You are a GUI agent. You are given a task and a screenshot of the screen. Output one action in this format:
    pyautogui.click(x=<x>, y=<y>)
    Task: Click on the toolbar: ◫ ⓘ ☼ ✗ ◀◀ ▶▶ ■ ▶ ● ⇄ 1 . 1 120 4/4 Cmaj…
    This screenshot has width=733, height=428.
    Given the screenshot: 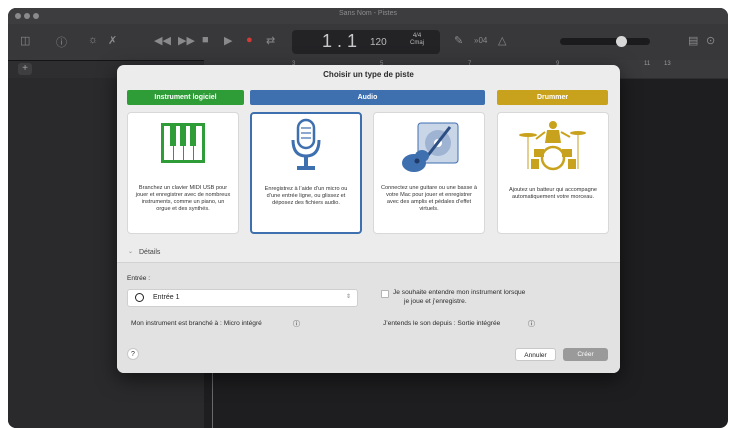 What is the action you would take?
    pyautogui.click(x=368, y=42)
    